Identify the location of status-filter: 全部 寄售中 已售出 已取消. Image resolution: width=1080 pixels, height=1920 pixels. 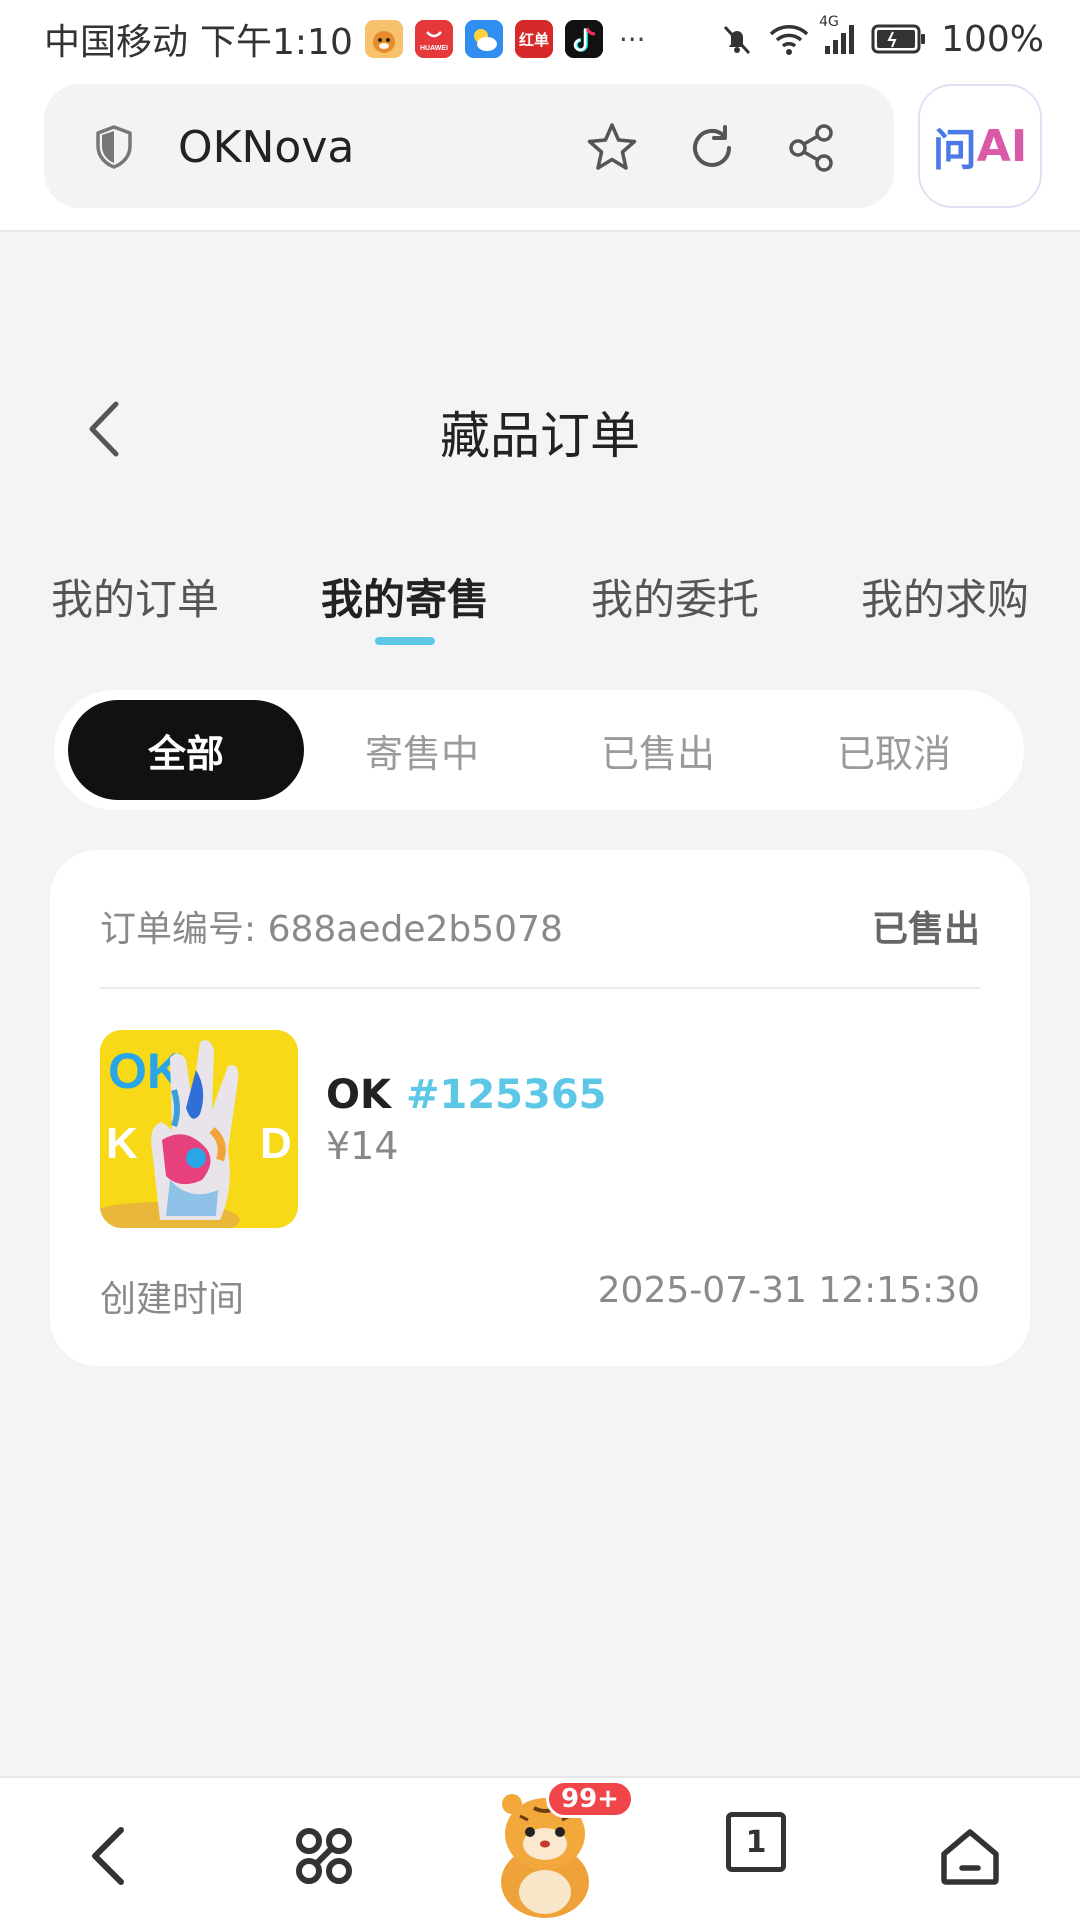
(539, 750).